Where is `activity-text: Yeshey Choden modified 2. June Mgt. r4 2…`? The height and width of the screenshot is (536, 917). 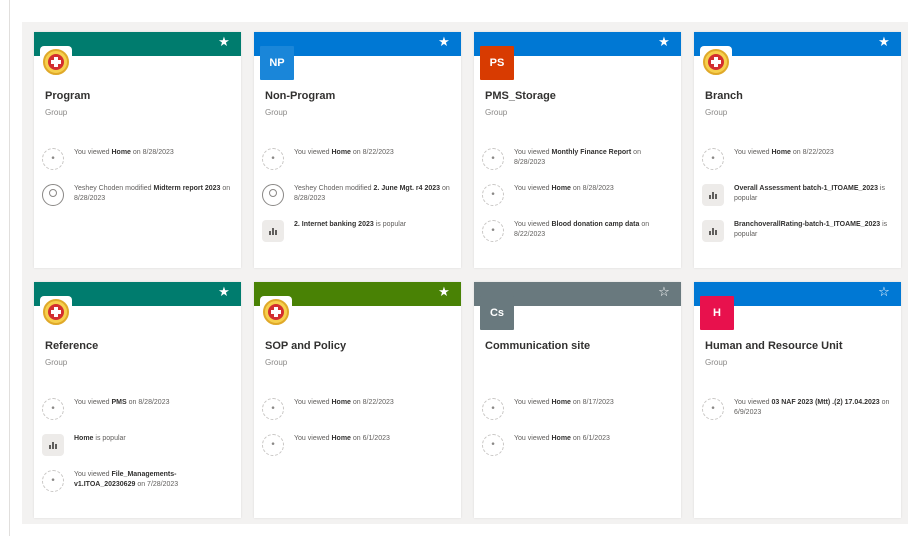 activity-text: Yeshey Choden modified 2. June Mgt. r4 2… is located at coordinates (373, 193).